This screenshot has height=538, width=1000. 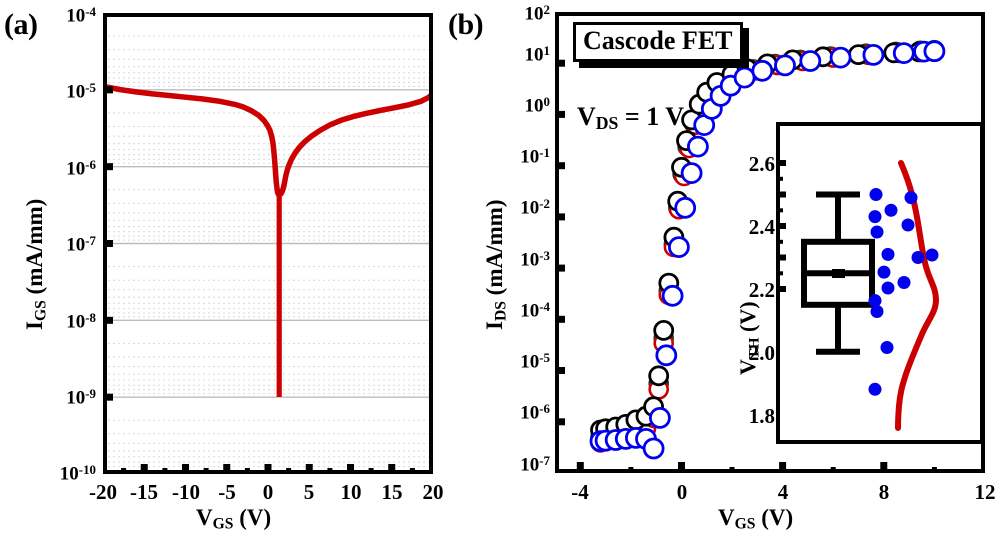 What do you see at coordinates (36, 264) in the screenshot?
I see `panel-a-ylabel: IGS (mA/mm)` at bounding box center [36, 264].